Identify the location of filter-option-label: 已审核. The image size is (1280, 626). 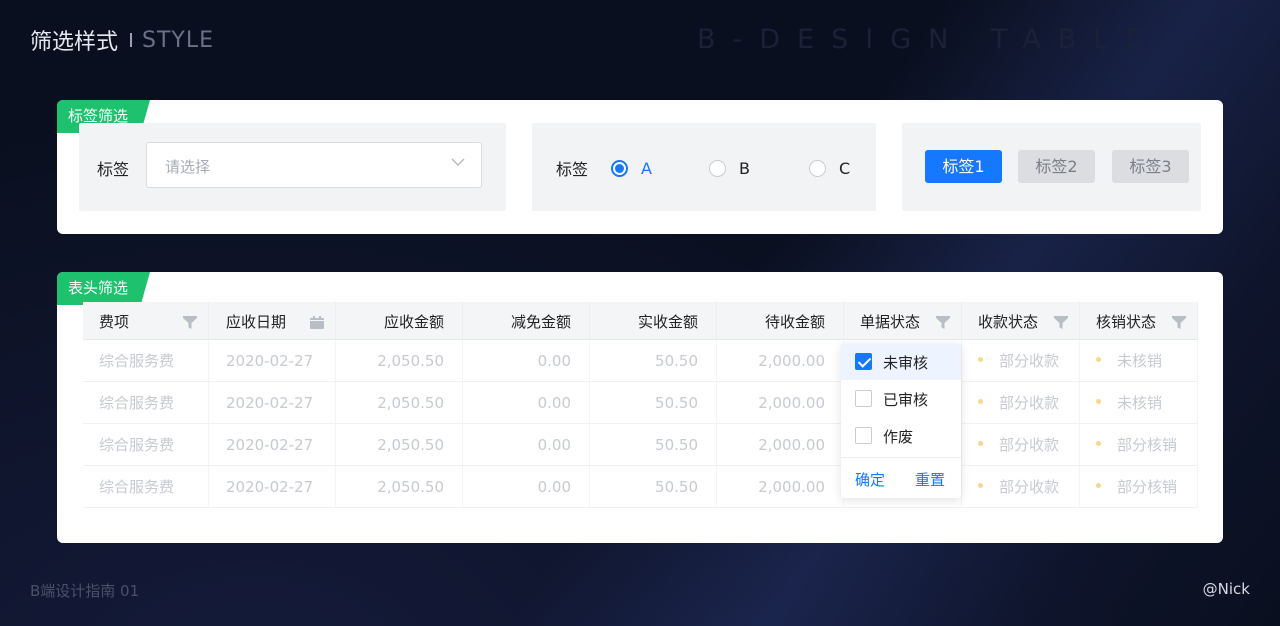
(906, 400).